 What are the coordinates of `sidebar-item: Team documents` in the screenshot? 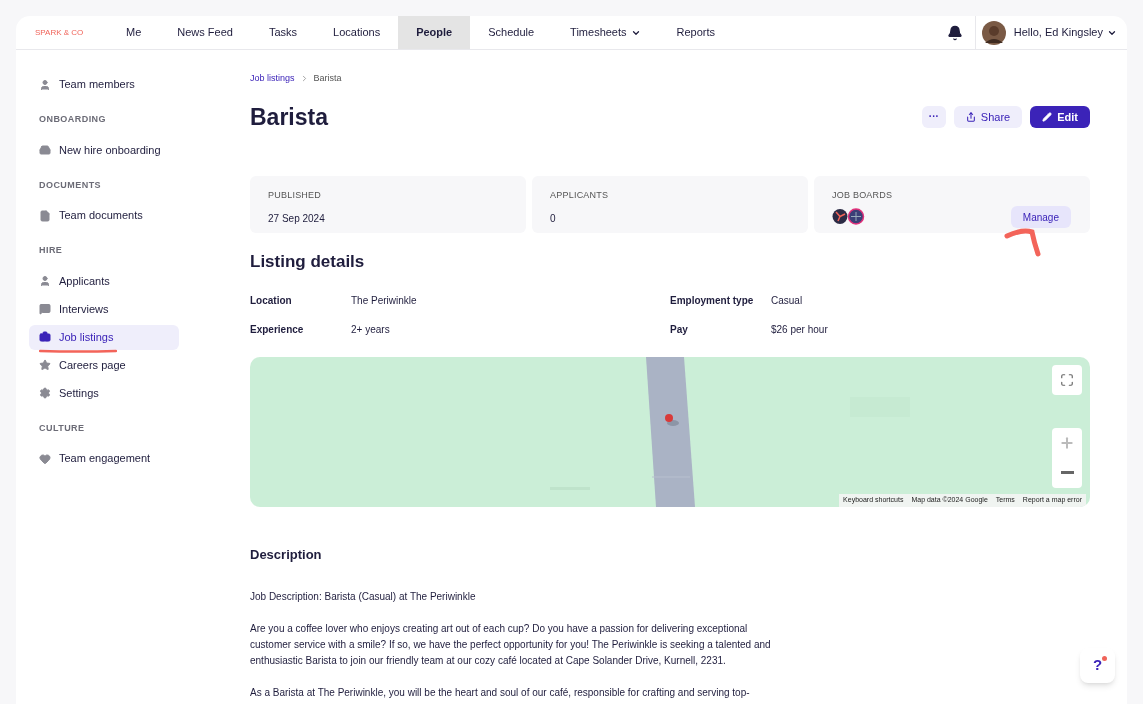 It's located at (104, 215).